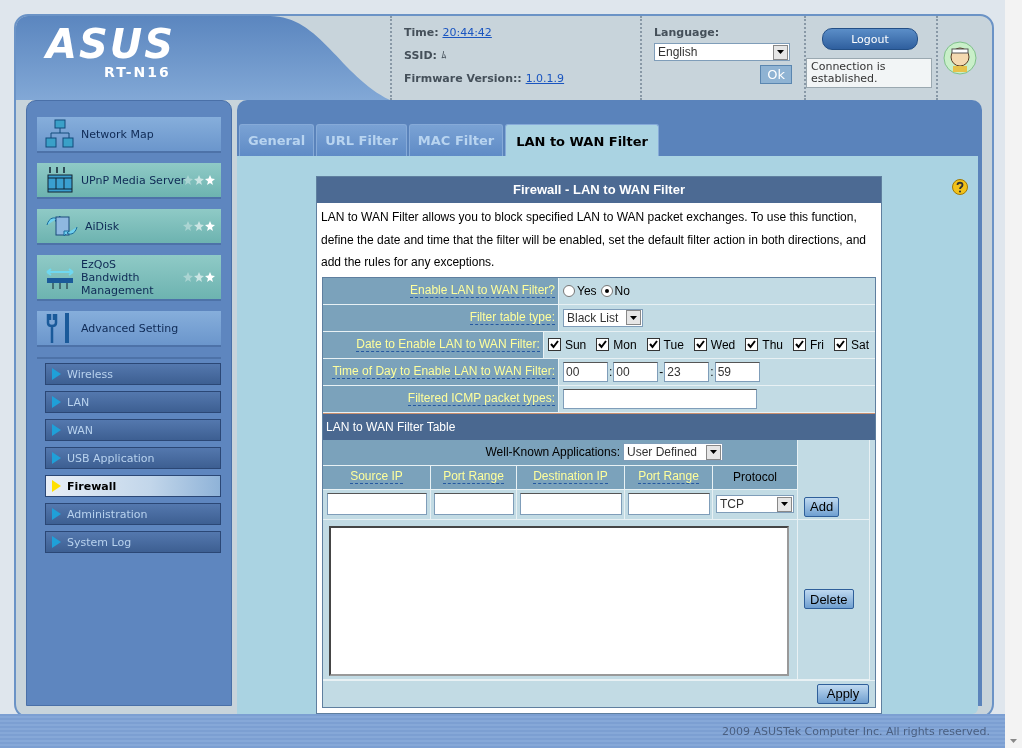  I want to click on radio-label: Yes, so click(587, 290).